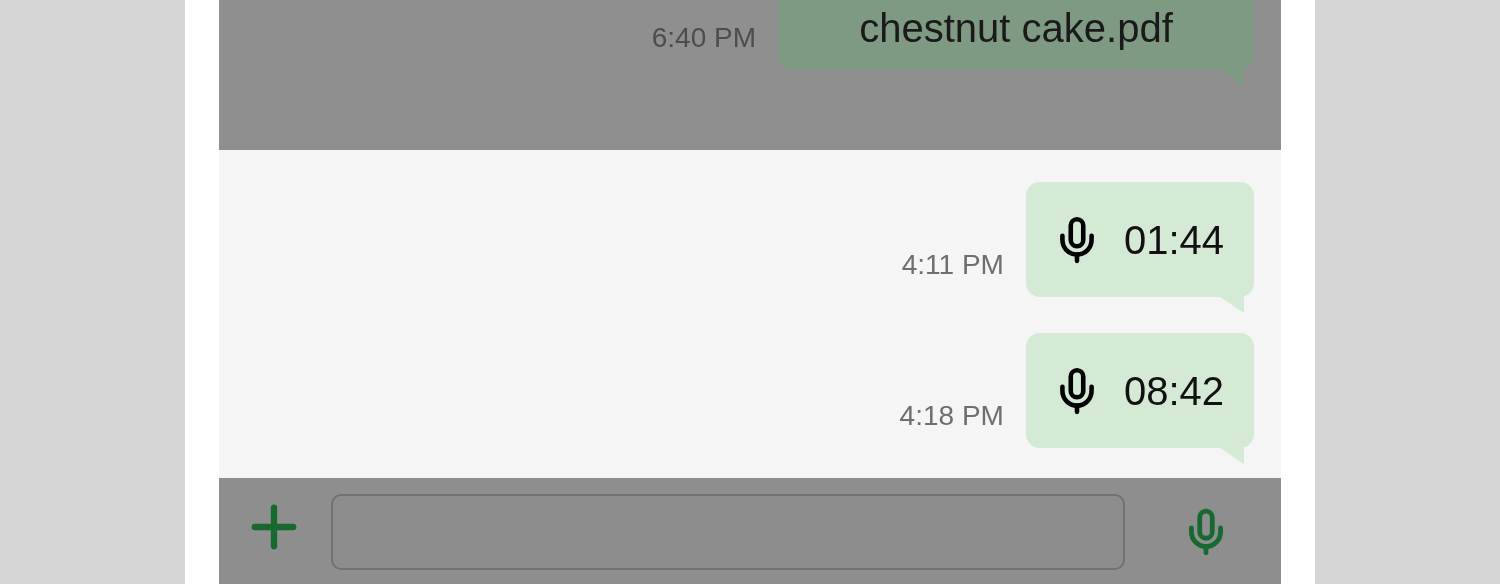 The height and width of the screenshot is (584, 1500). I want to click on bubble-tail, so click(1232, 305).